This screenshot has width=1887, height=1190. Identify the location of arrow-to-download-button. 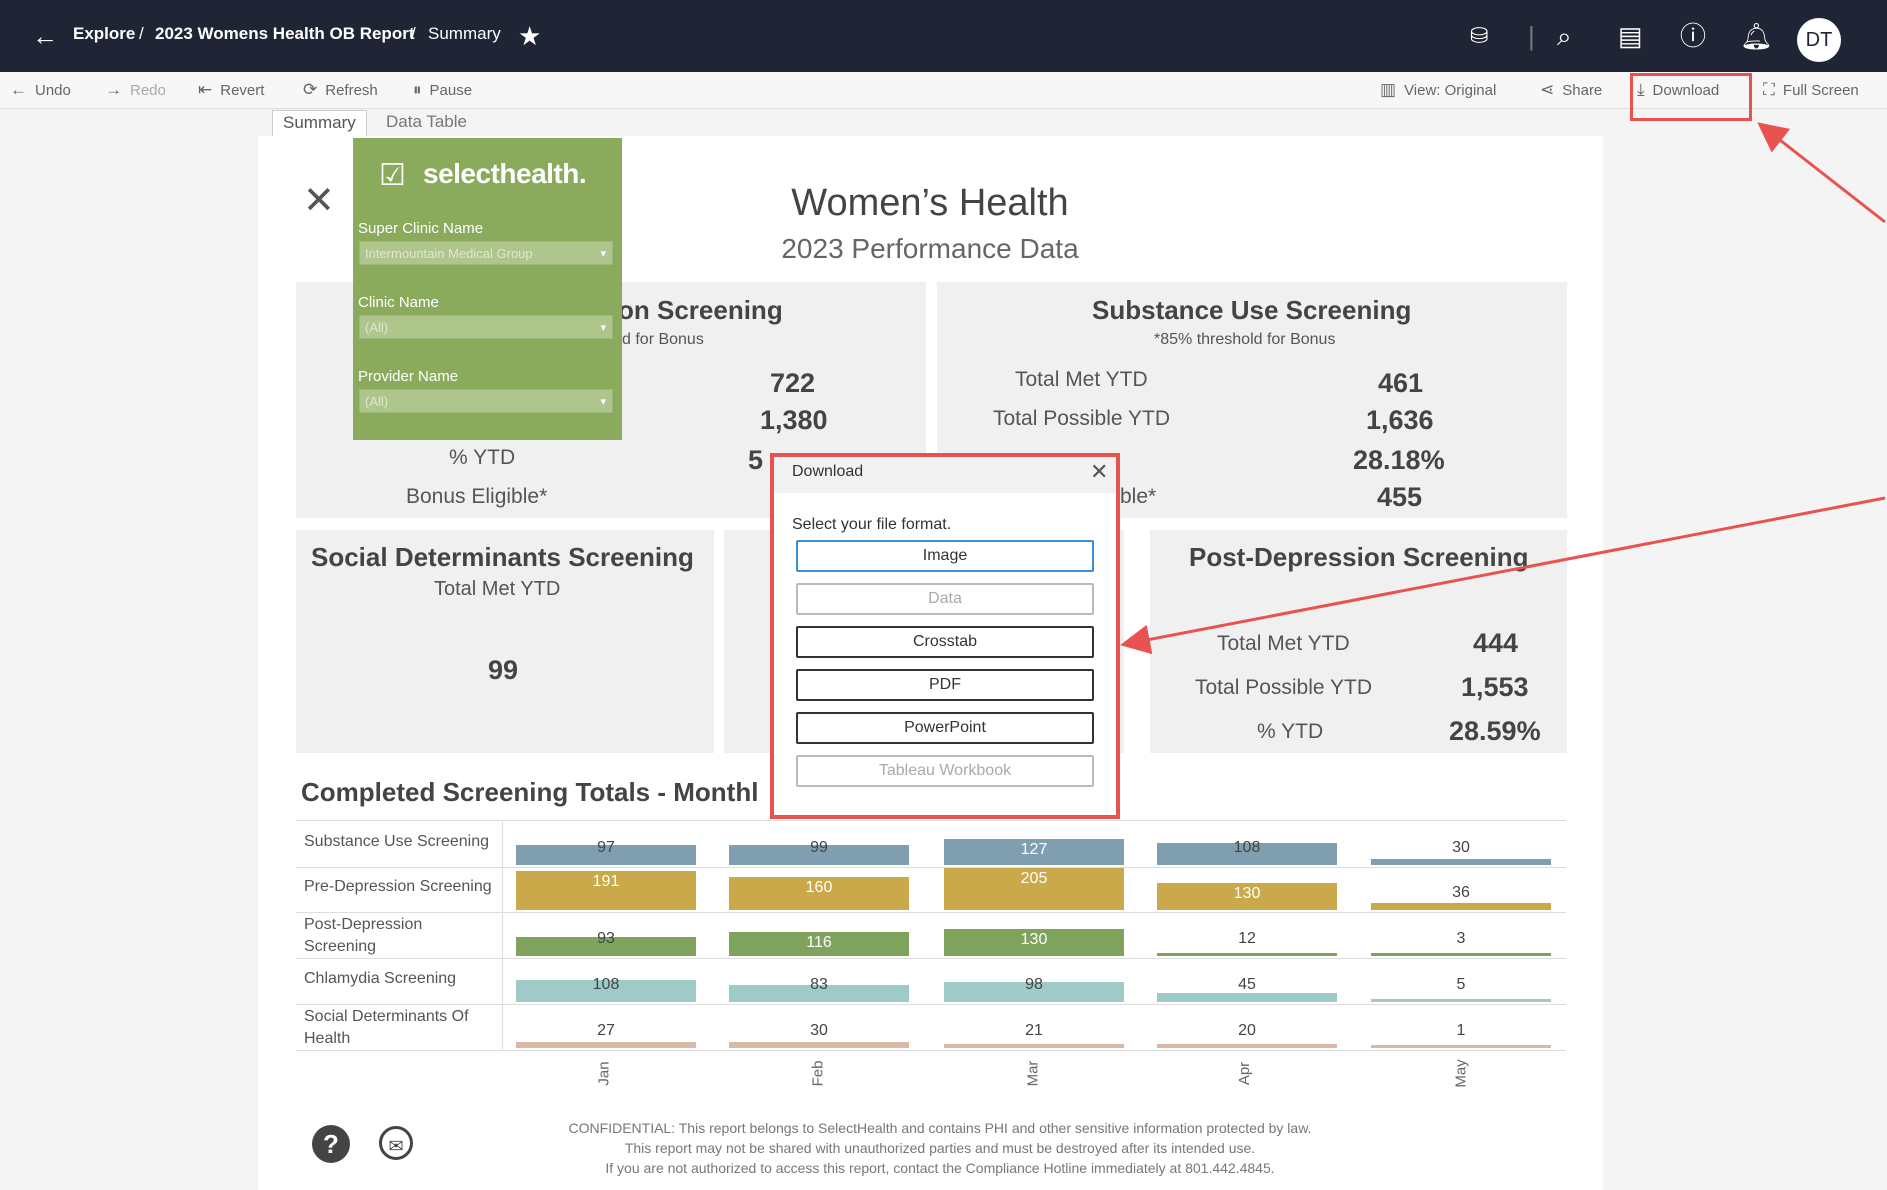
(1821, 173).